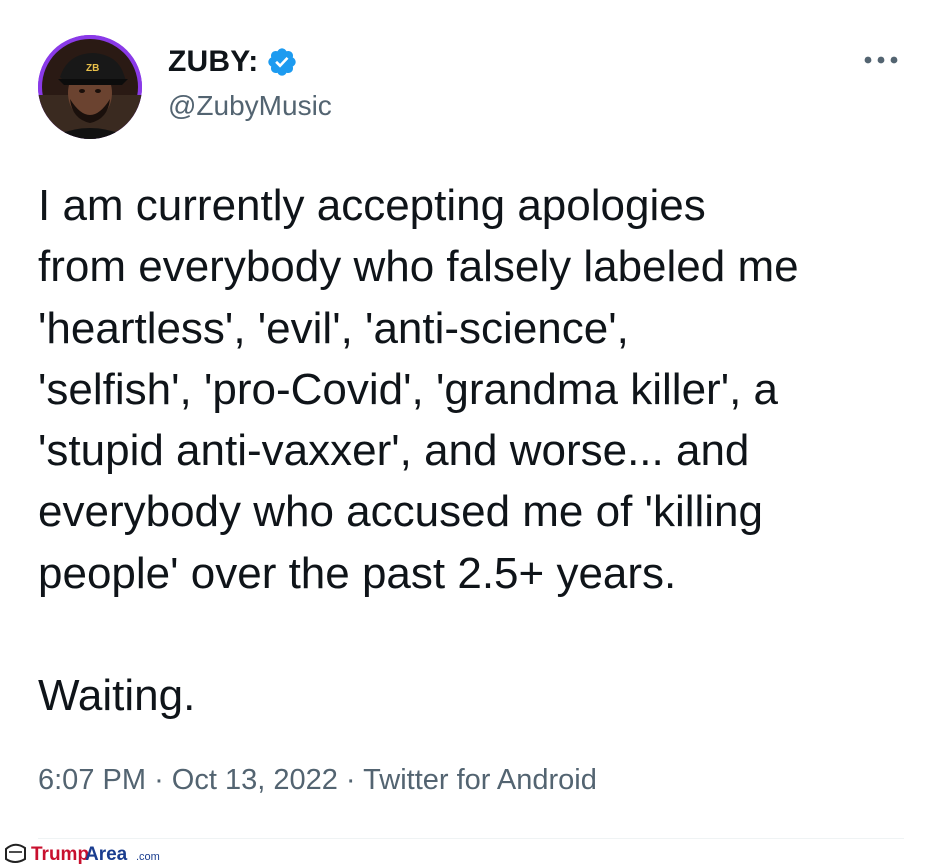  What do you see at coordinates (400, 512) in the screenshot?
I see `tweet-line: everybody who accused me of 'killing` at bounding box center [400, 512].